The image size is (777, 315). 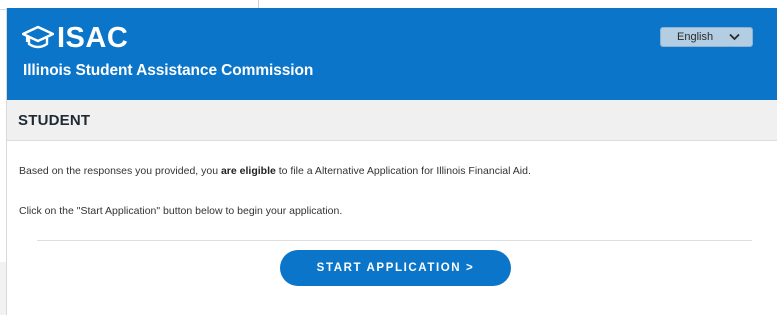 I want to click on eligibility-status: are eligible, so click(x=248, y=171).